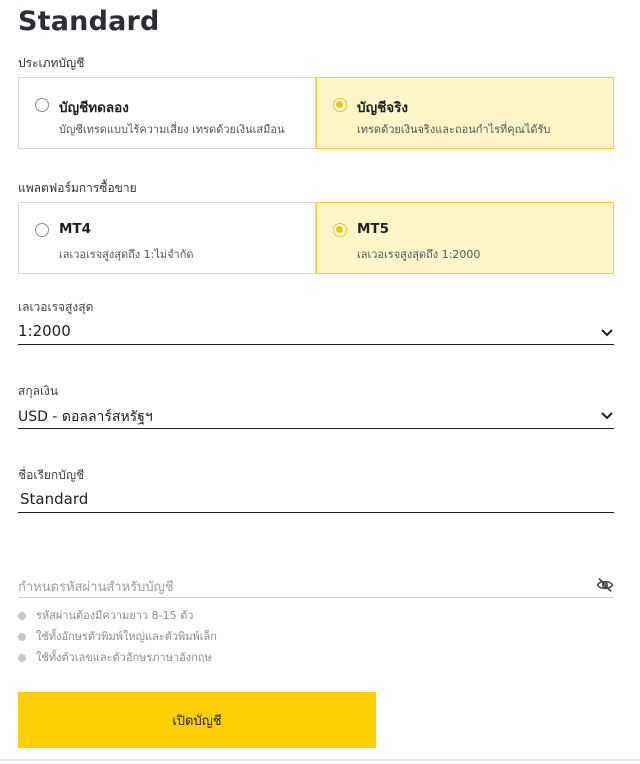  I want to click on currency-underline, so click(316, 428).